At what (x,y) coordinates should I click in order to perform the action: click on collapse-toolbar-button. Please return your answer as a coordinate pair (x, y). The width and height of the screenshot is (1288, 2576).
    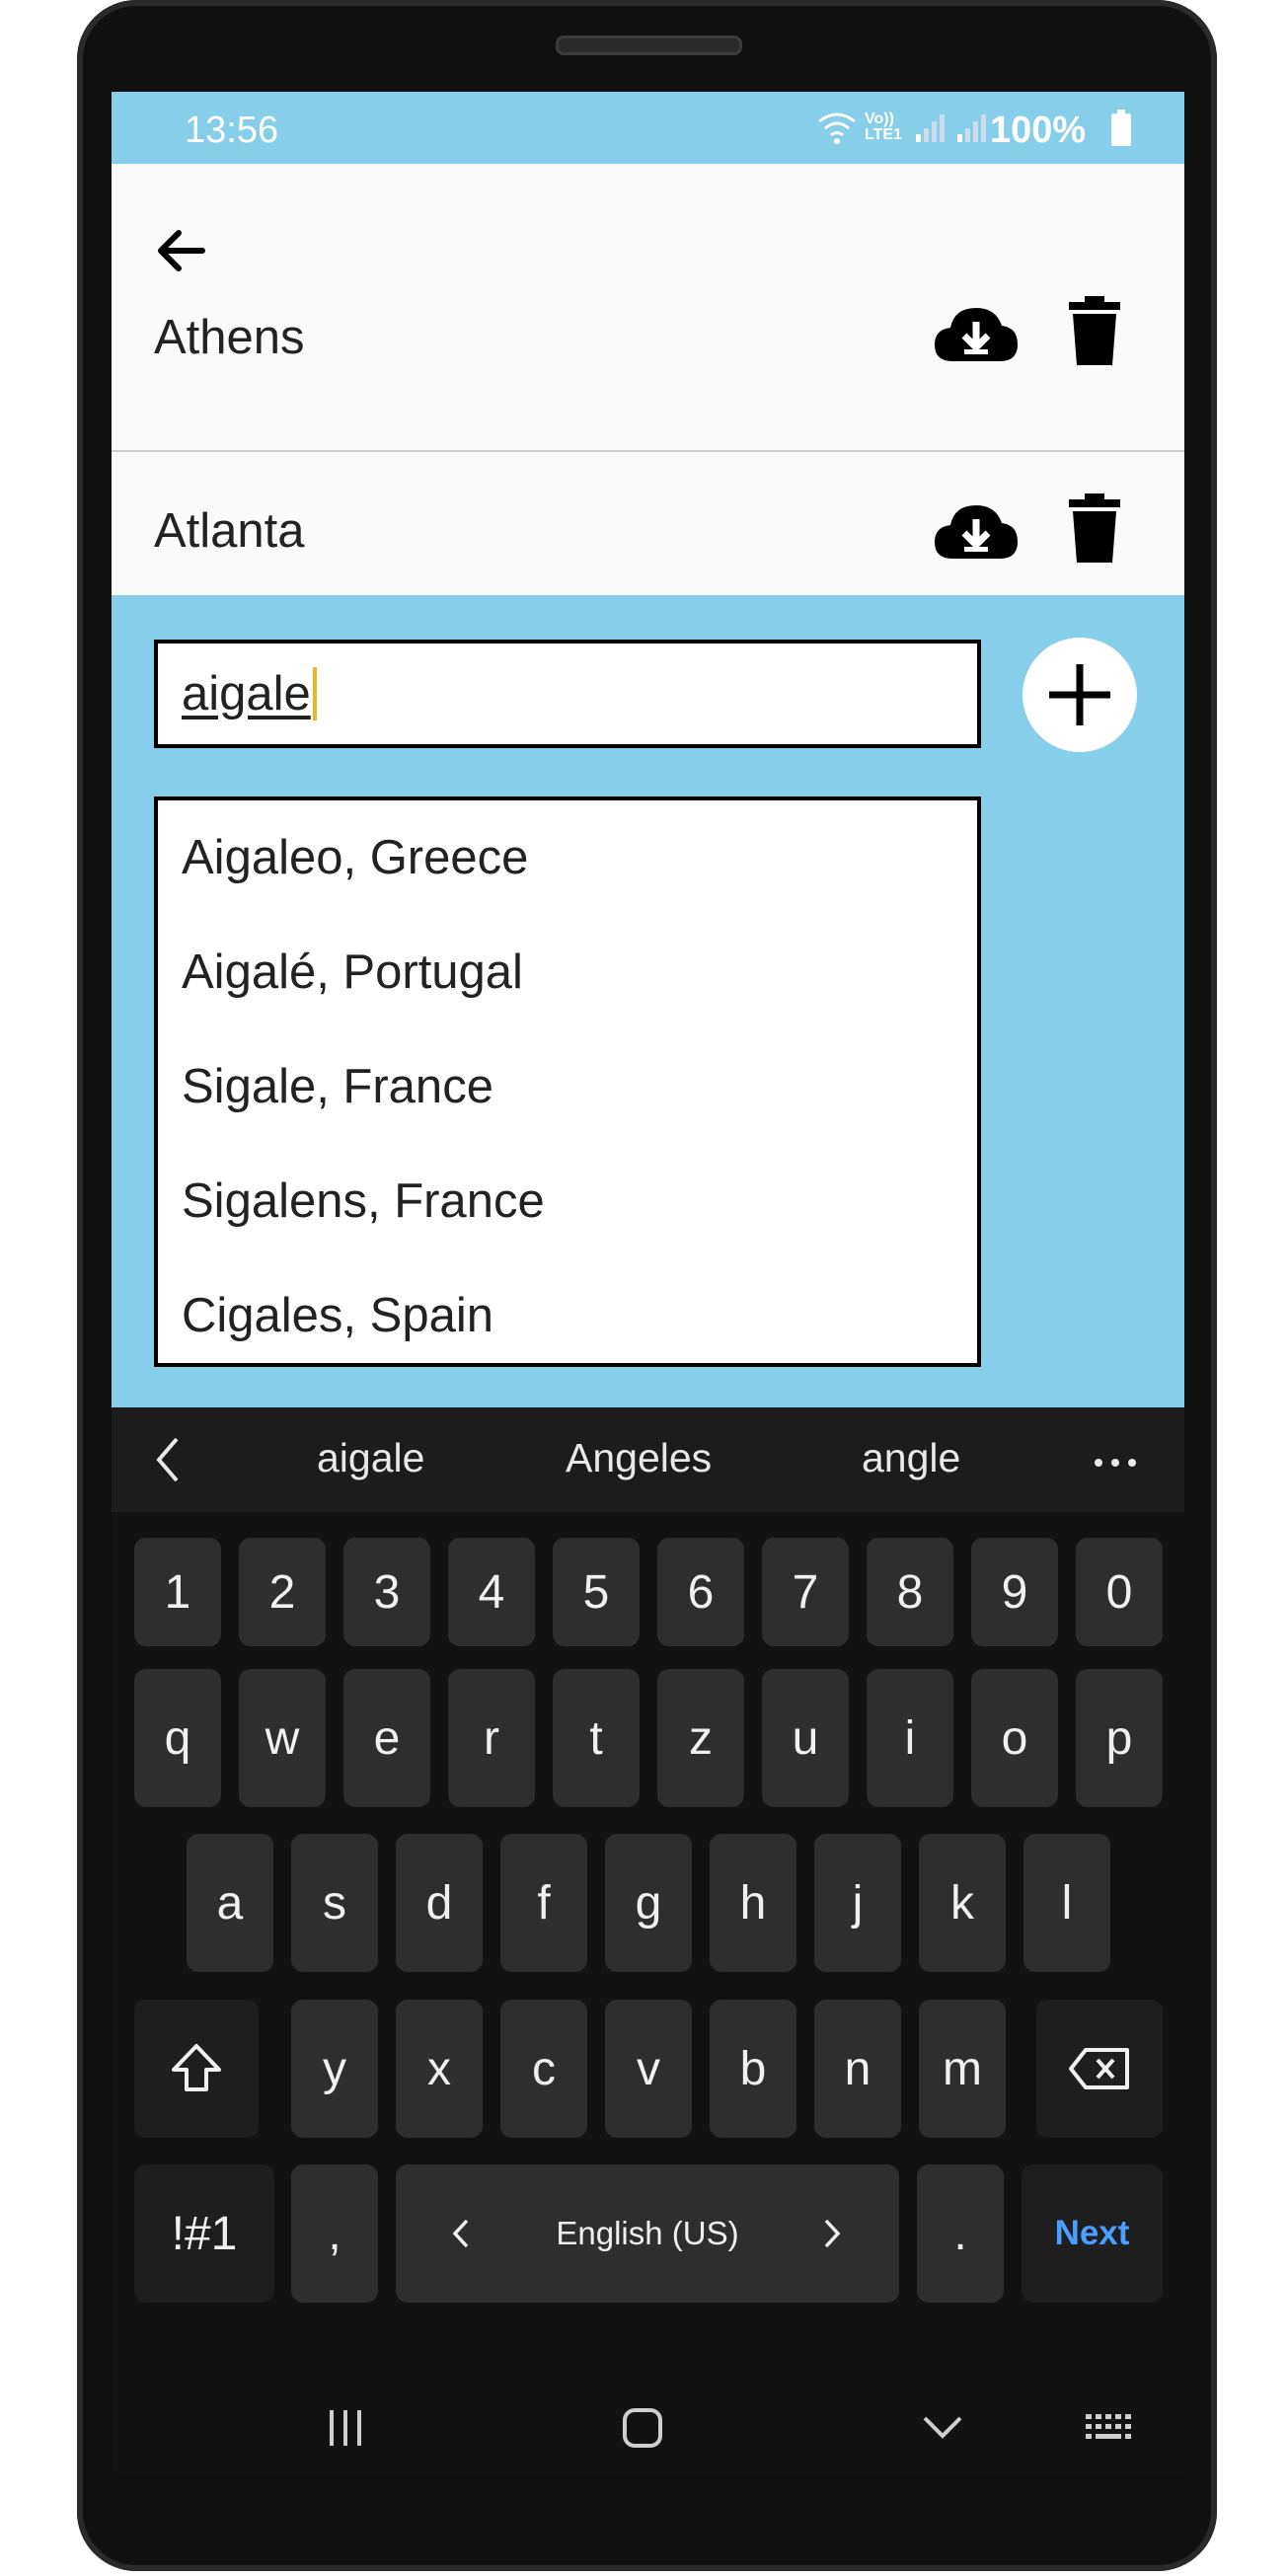
    Looking at the image, I should click on (168, 1462).